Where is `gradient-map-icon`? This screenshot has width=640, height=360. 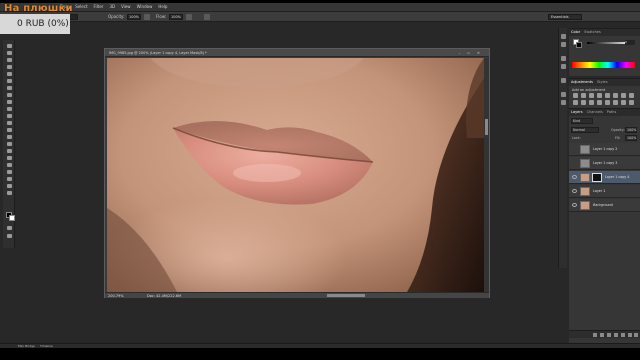 gradient-map-icon is located at coordinates (623, 102).